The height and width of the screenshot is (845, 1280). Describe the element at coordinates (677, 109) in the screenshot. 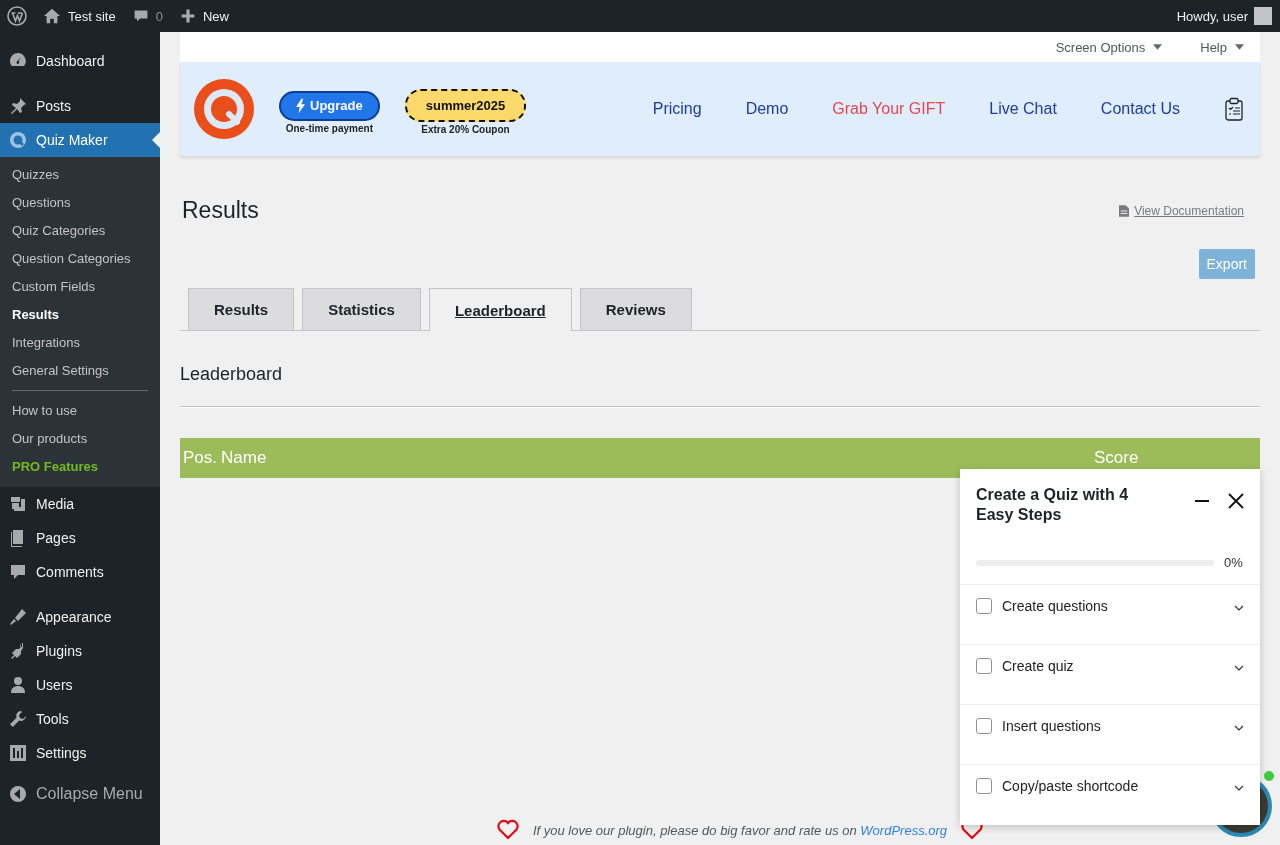

I see `nav-link: Pricing` at that location.